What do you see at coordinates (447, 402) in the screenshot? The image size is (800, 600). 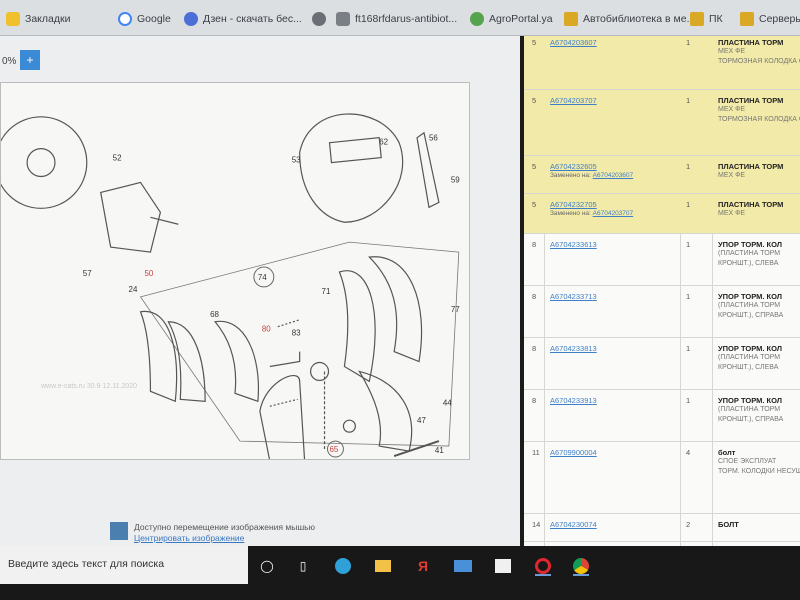 I see `callout-label: 44` at bounding box center [447, 402].